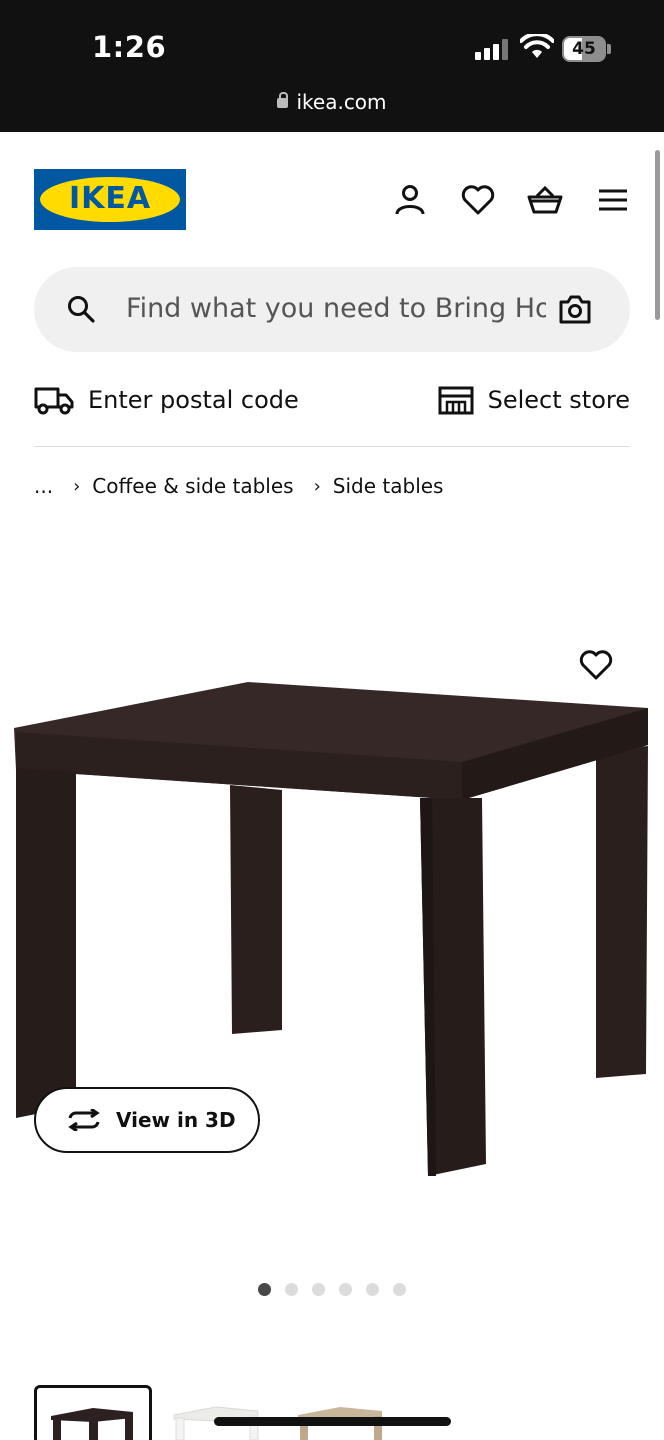  What do you see at coordinates (657, 235) in the screenshot?
I see `scrollbar` at bounding box center [657, 235].